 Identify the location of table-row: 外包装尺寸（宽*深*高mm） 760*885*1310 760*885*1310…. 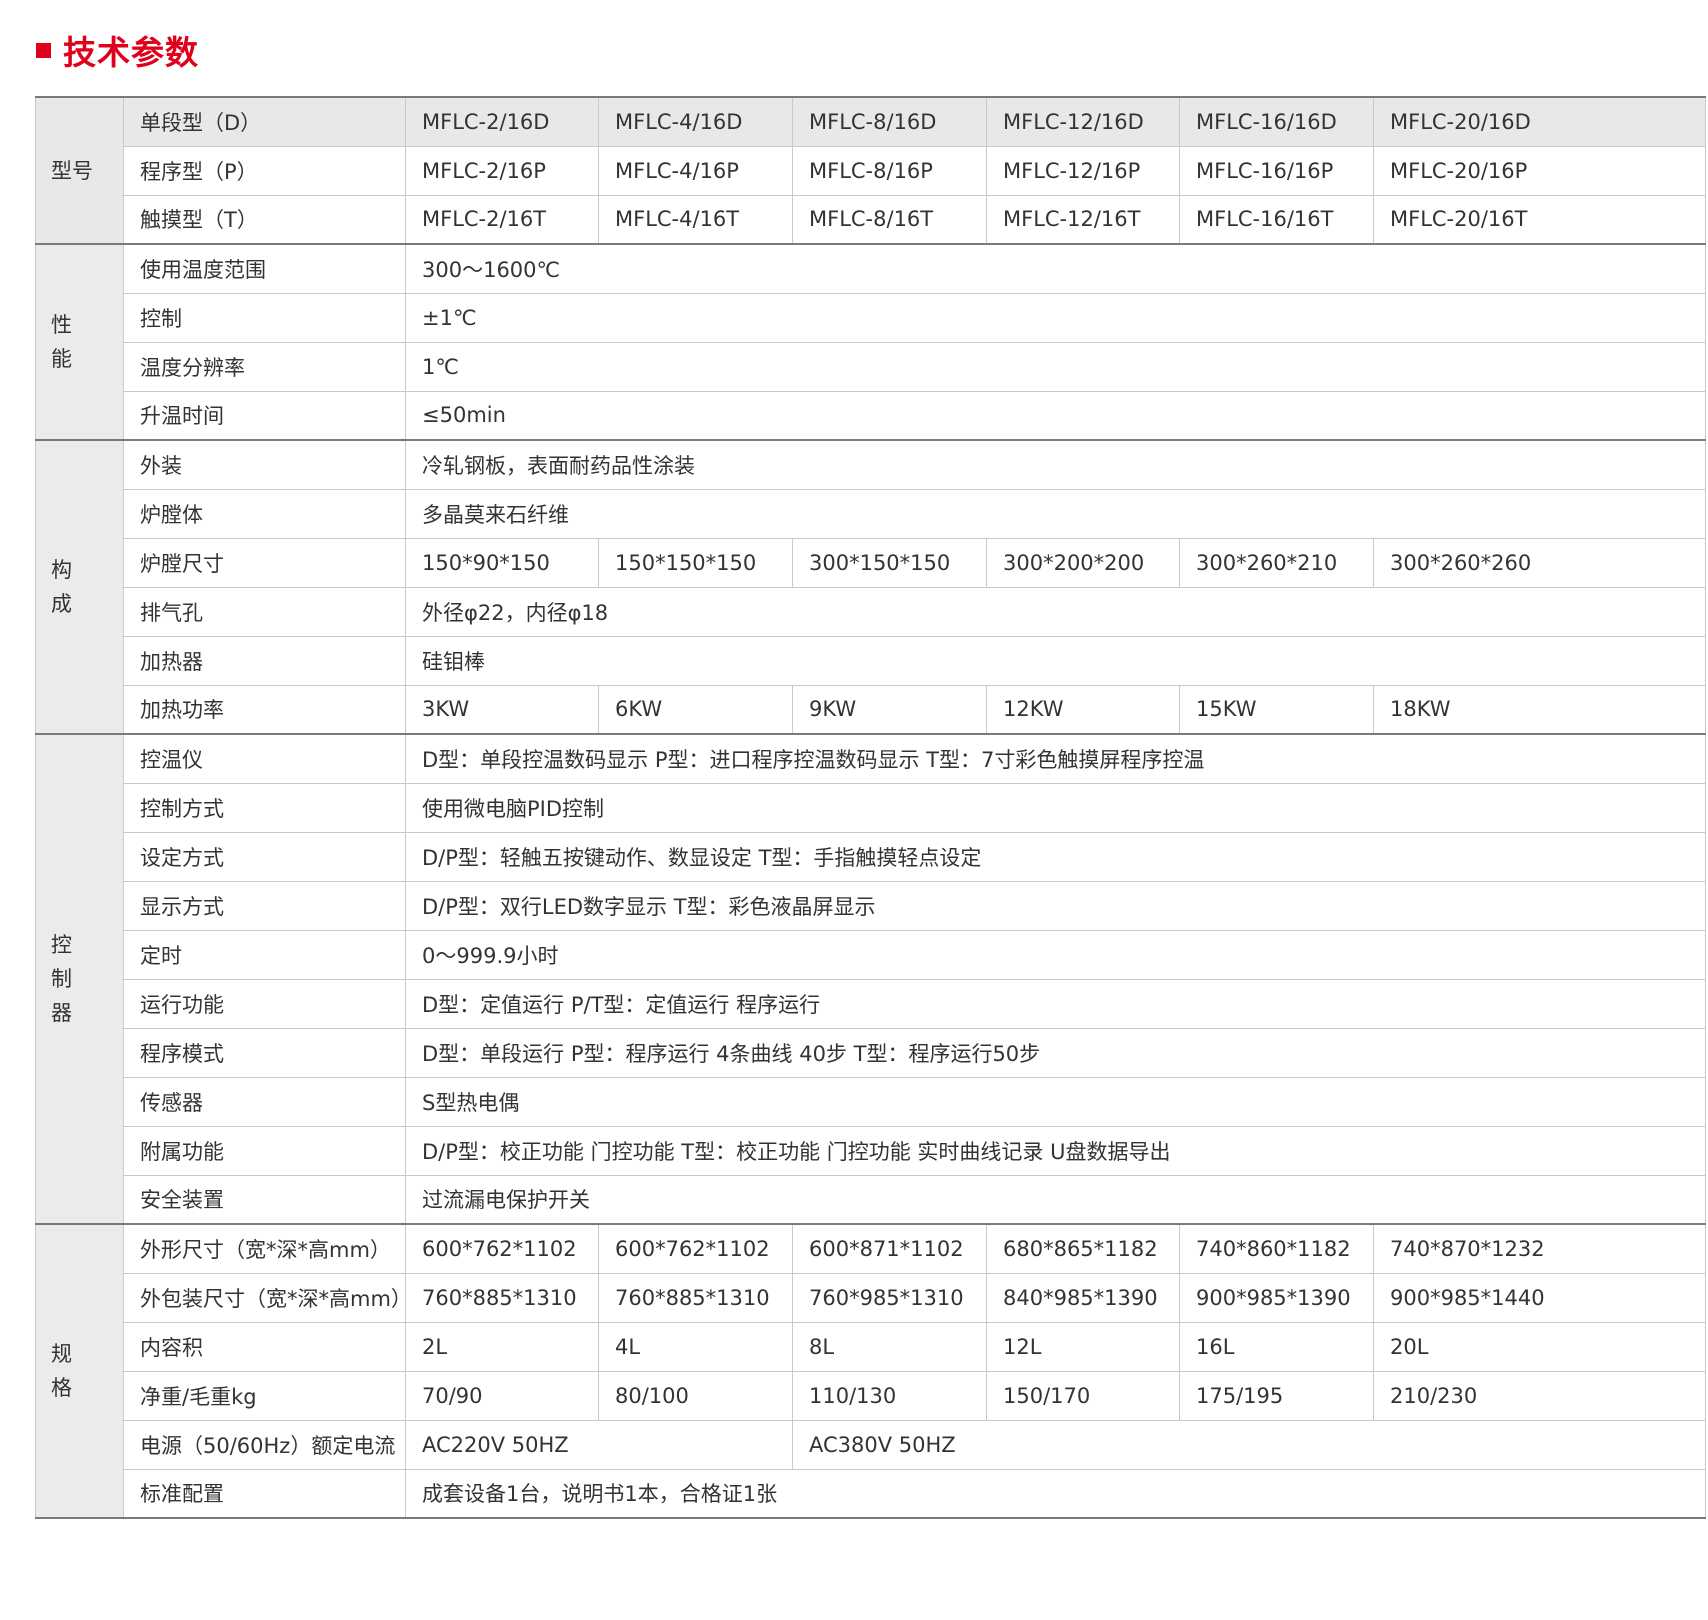
(871, 1297).